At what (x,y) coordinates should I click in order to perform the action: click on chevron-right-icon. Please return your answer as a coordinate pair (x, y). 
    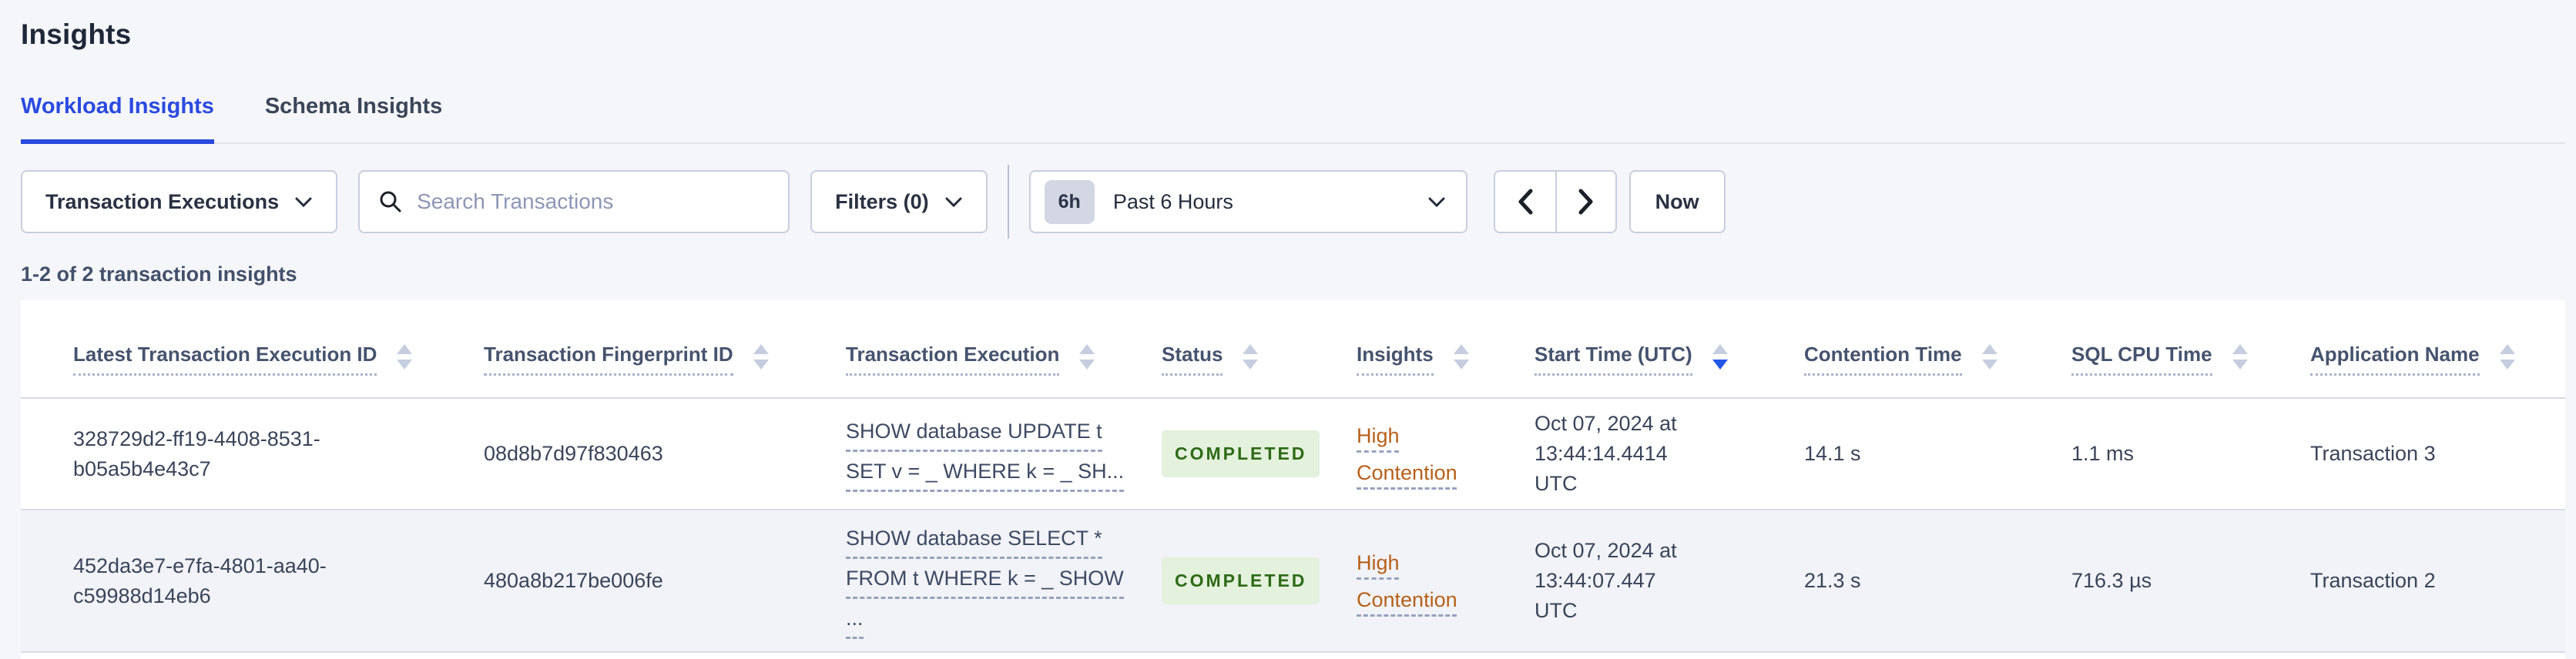
    Looking at the image, I should click on (1585, 202).